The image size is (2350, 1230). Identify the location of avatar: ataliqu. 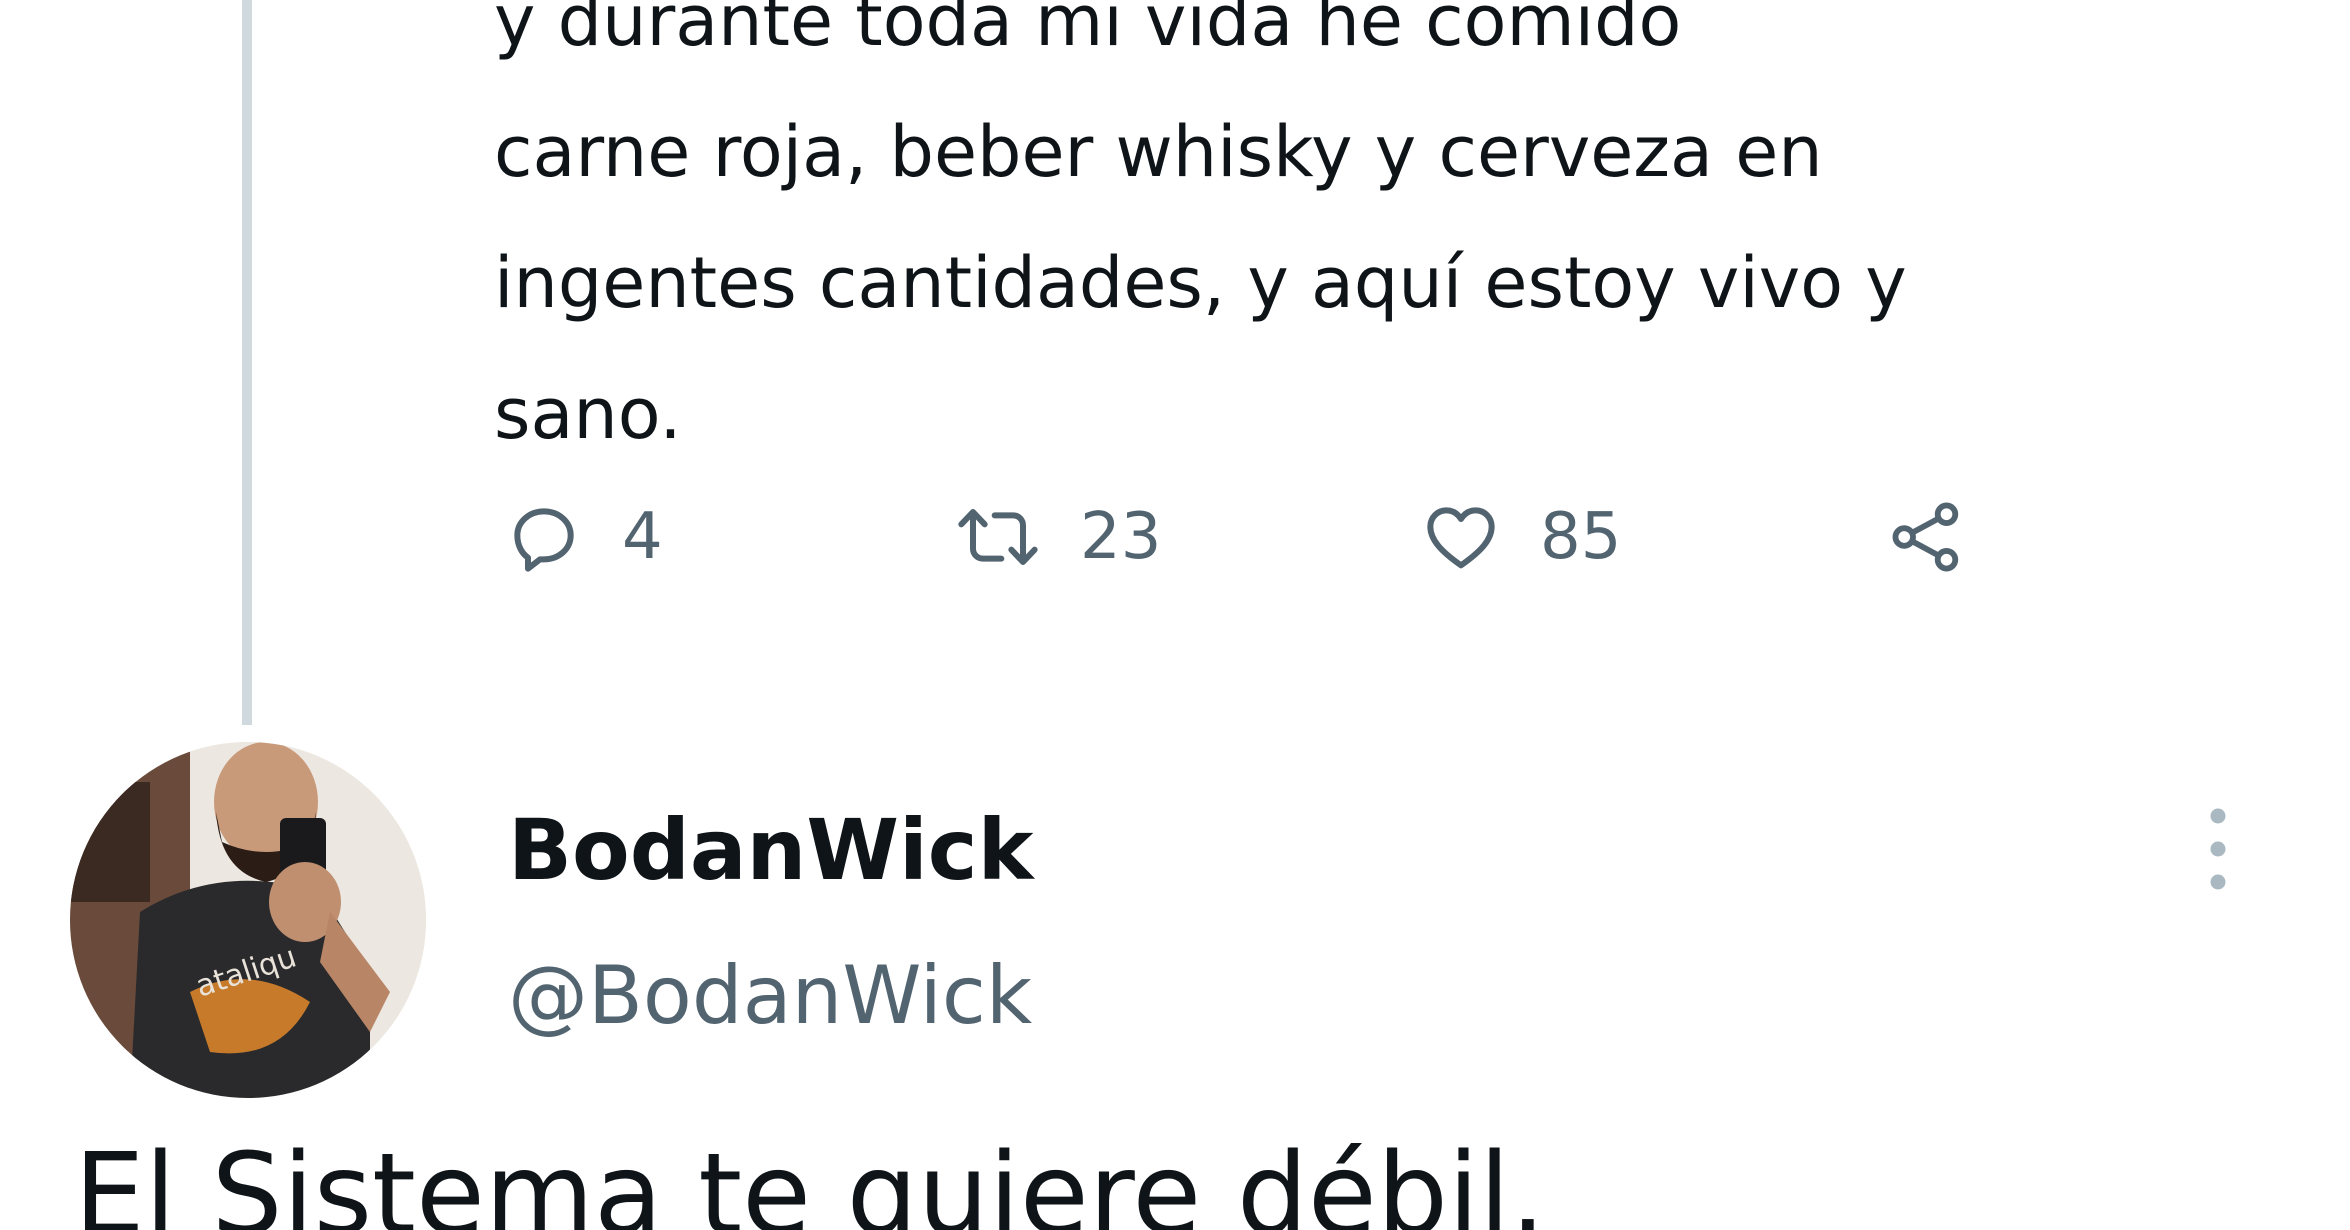
(248, 920).